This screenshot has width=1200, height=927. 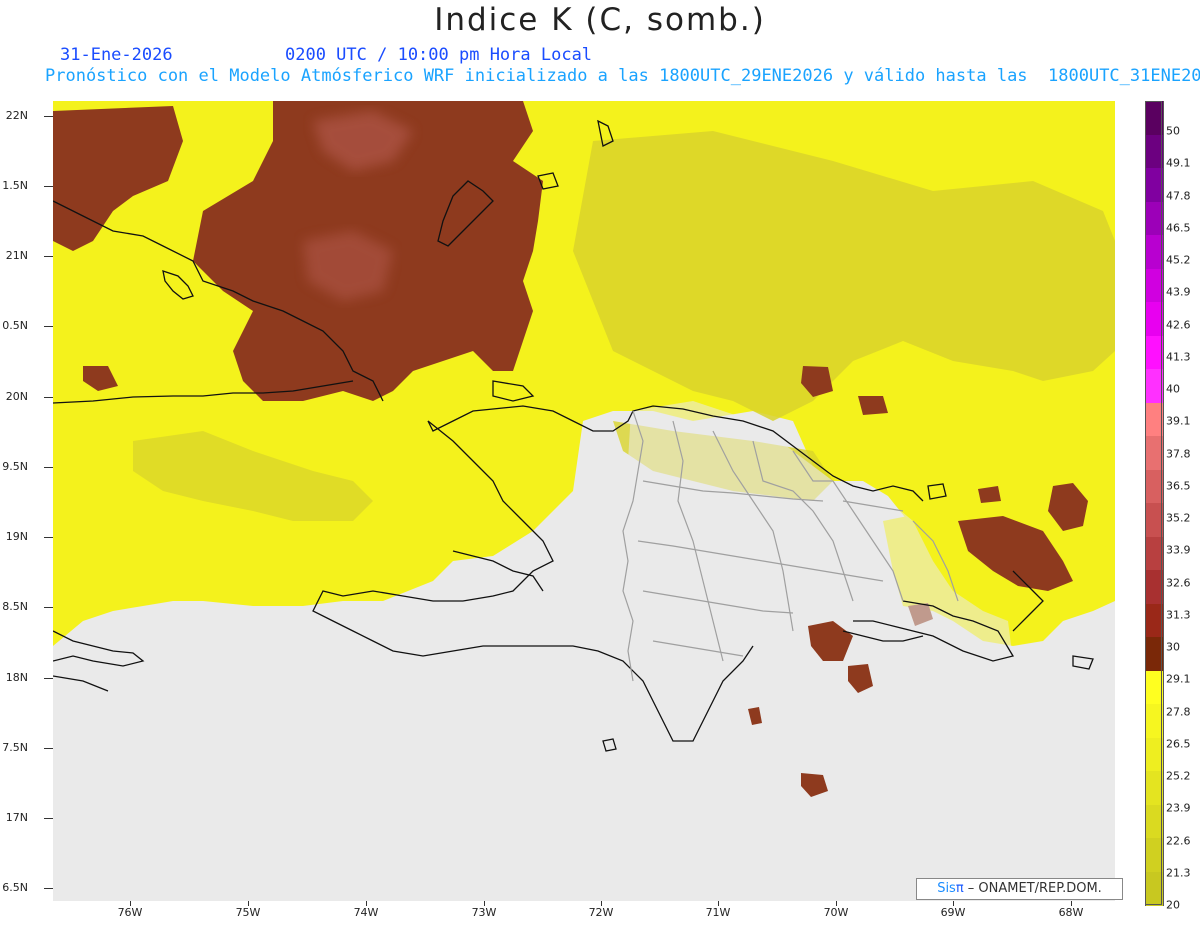 I want to click on colorbar-label: 46.5, so click(x=1178, y=228).